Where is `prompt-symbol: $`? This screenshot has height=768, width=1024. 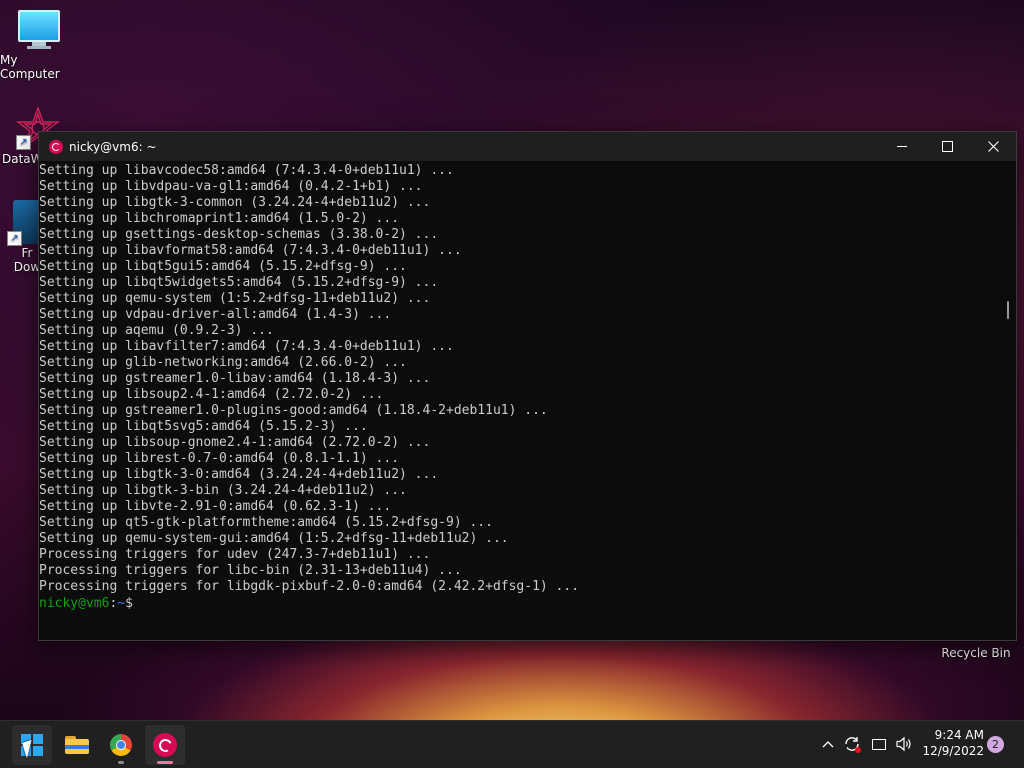
prompt-symbol: $ is located at coordinates (129, 603).